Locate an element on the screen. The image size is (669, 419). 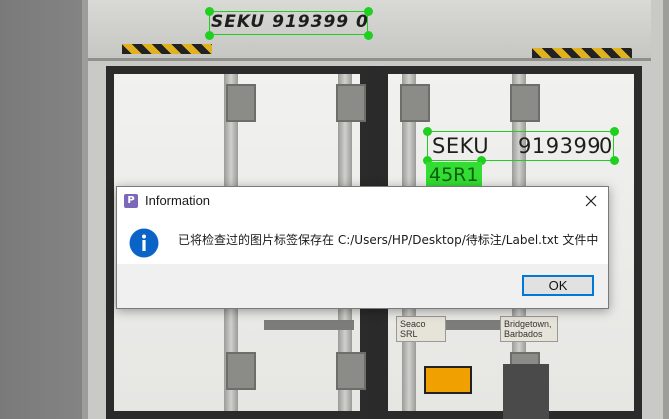
owner-plate: Seaco SRL is located at coordinates (421, 329).